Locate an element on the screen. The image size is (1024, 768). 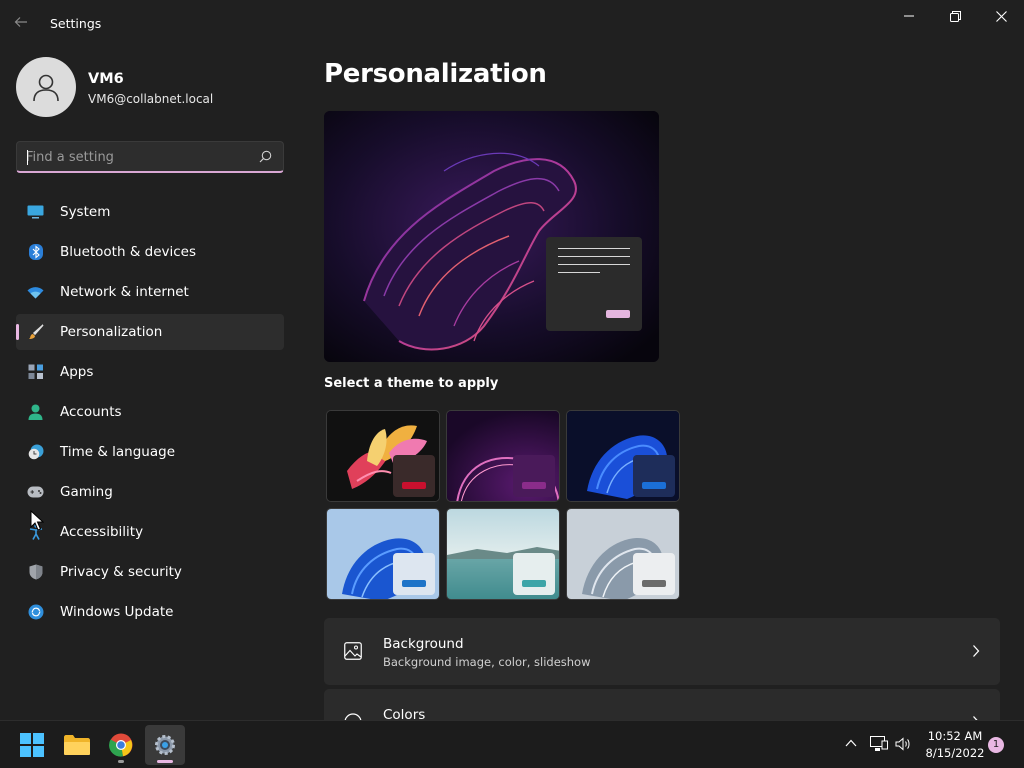
file-explorer-button is located at coordinates (77, 745).